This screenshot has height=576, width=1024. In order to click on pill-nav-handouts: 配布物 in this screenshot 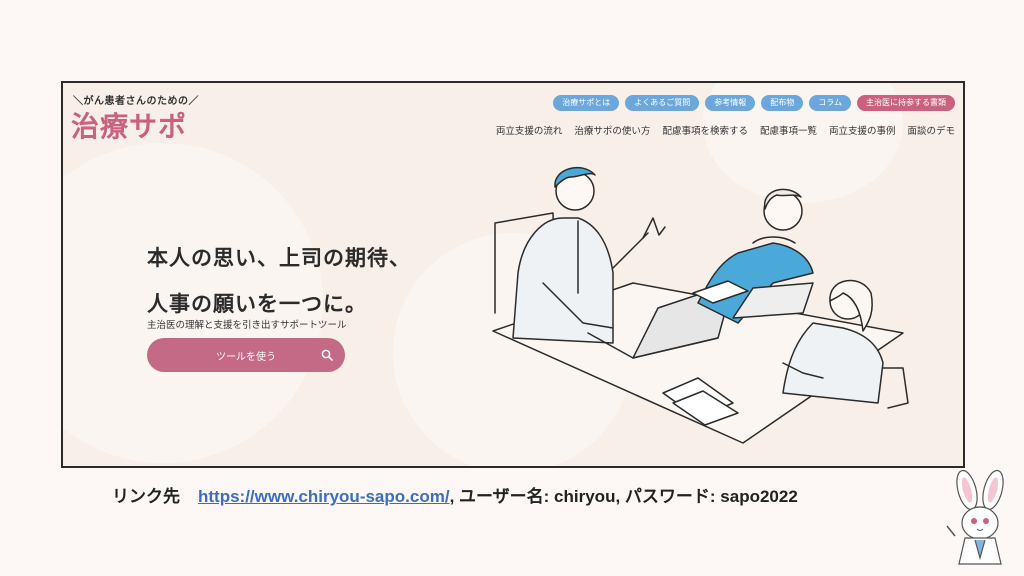, I will do `click(782, 103)`.